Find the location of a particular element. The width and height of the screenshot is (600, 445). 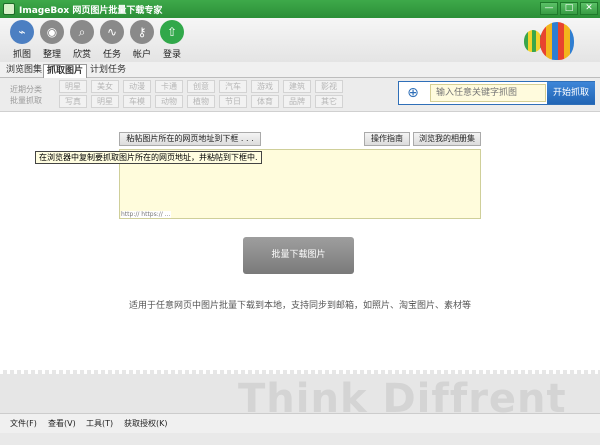

category-chip: 动物 is located at coordinates (169, 101).